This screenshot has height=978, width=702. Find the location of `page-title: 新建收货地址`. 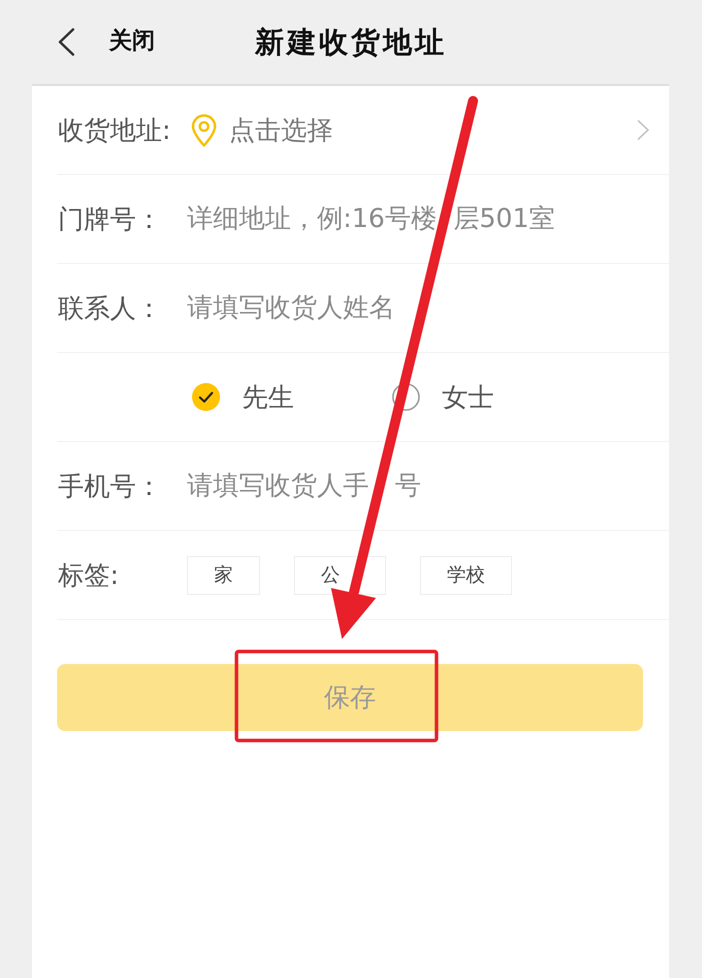

page-title: 新建收货地址 is located at coordinates (351, 42).